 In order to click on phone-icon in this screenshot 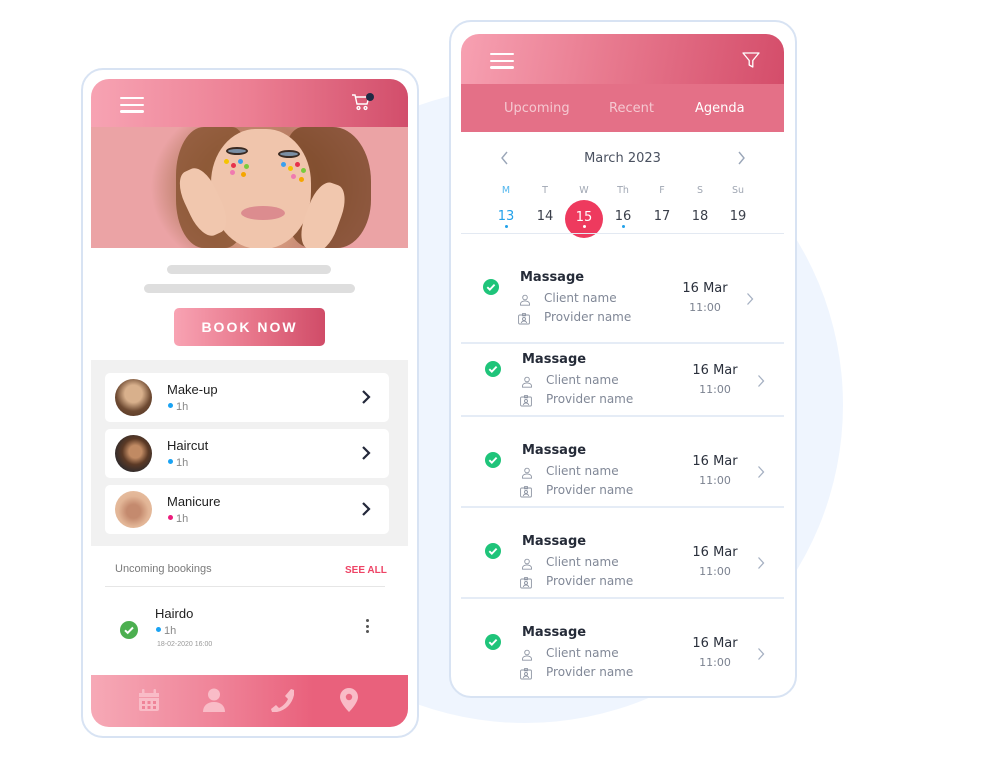, I will do `click(282, 700)`.